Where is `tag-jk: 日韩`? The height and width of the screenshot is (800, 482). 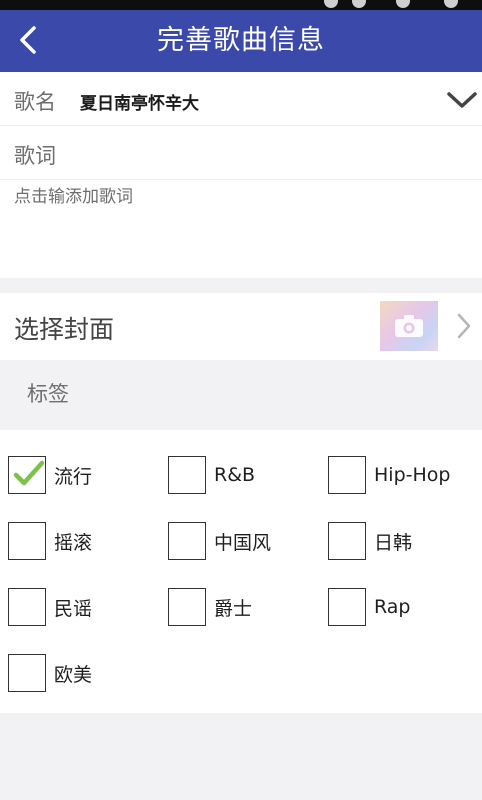 tag-jk: 日韩 is located at coordinates (370, 541).